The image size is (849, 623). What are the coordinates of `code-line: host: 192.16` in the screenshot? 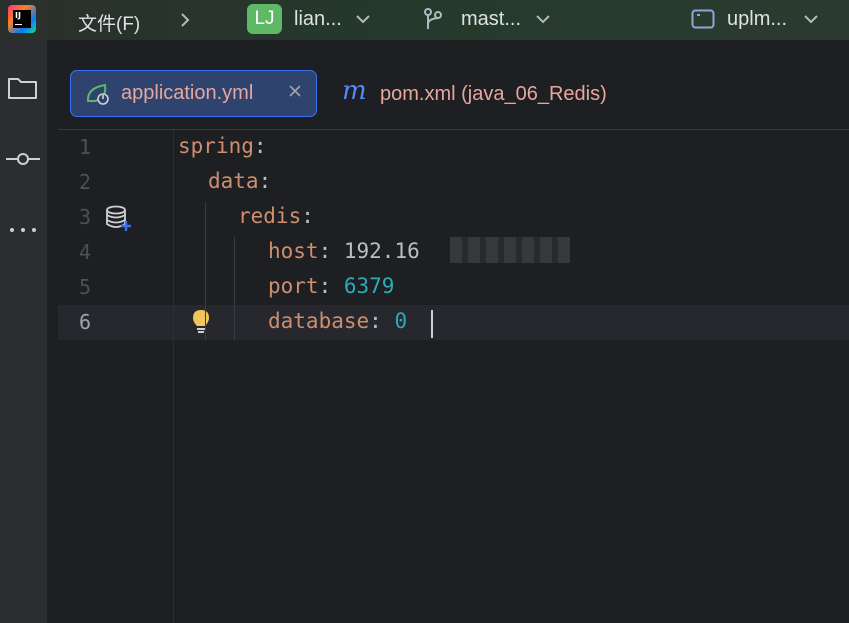 It's located at (344, 251).